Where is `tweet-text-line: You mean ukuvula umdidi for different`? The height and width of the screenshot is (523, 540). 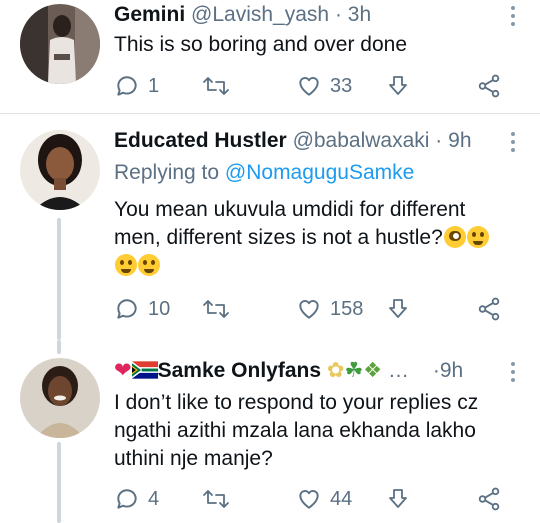 tweet-text-line: You mean ukuvula umdidi for different is located at coordinates (290, 209).